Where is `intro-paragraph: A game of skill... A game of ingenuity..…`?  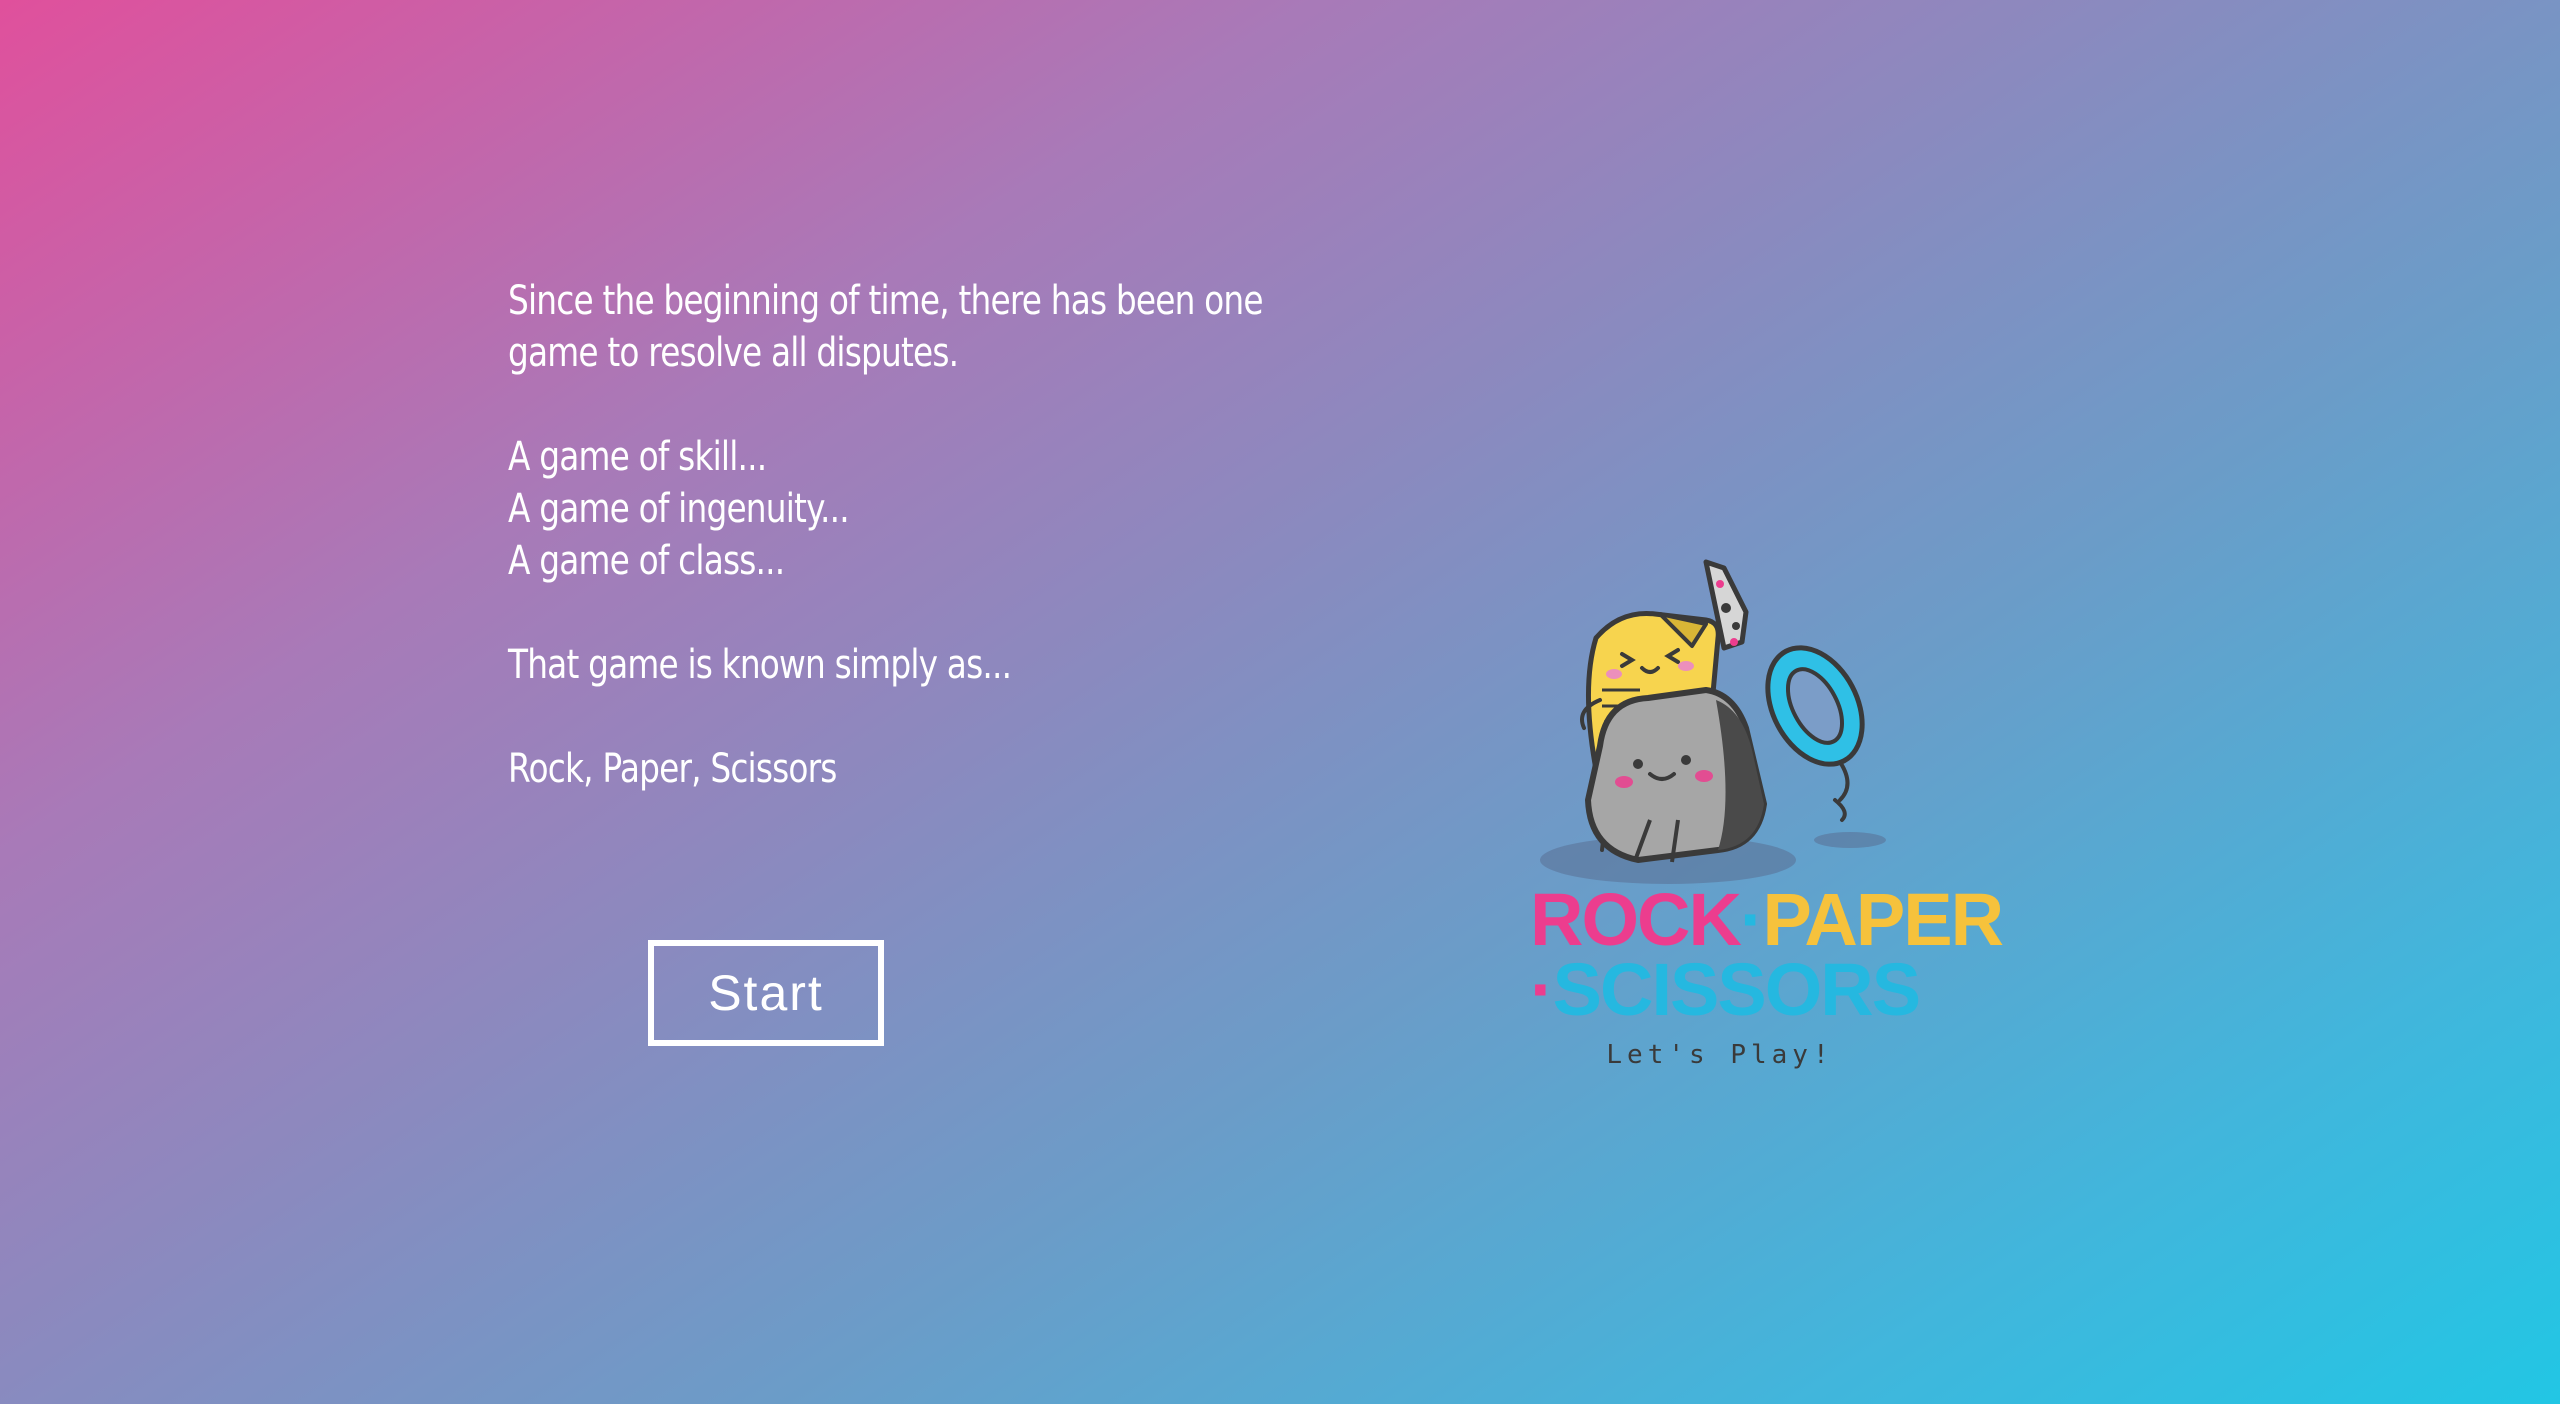 intro-paragraph: A game of skill... A game of ingenuity..… is located at coordinates (836, 509).